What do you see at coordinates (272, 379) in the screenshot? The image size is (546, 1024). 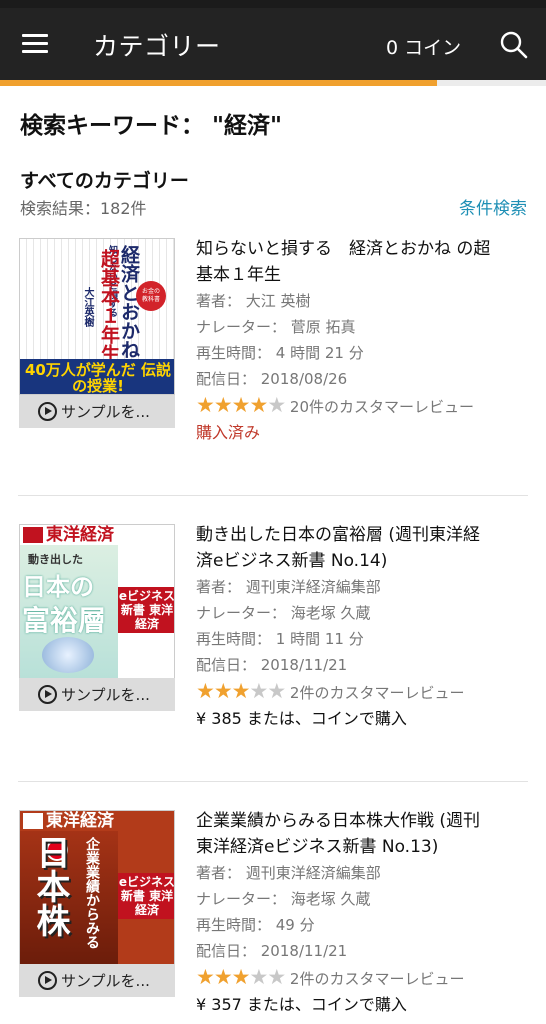 I see `item-release-date: 配信日： 2018/08/26` at bounding box center [272, 379].